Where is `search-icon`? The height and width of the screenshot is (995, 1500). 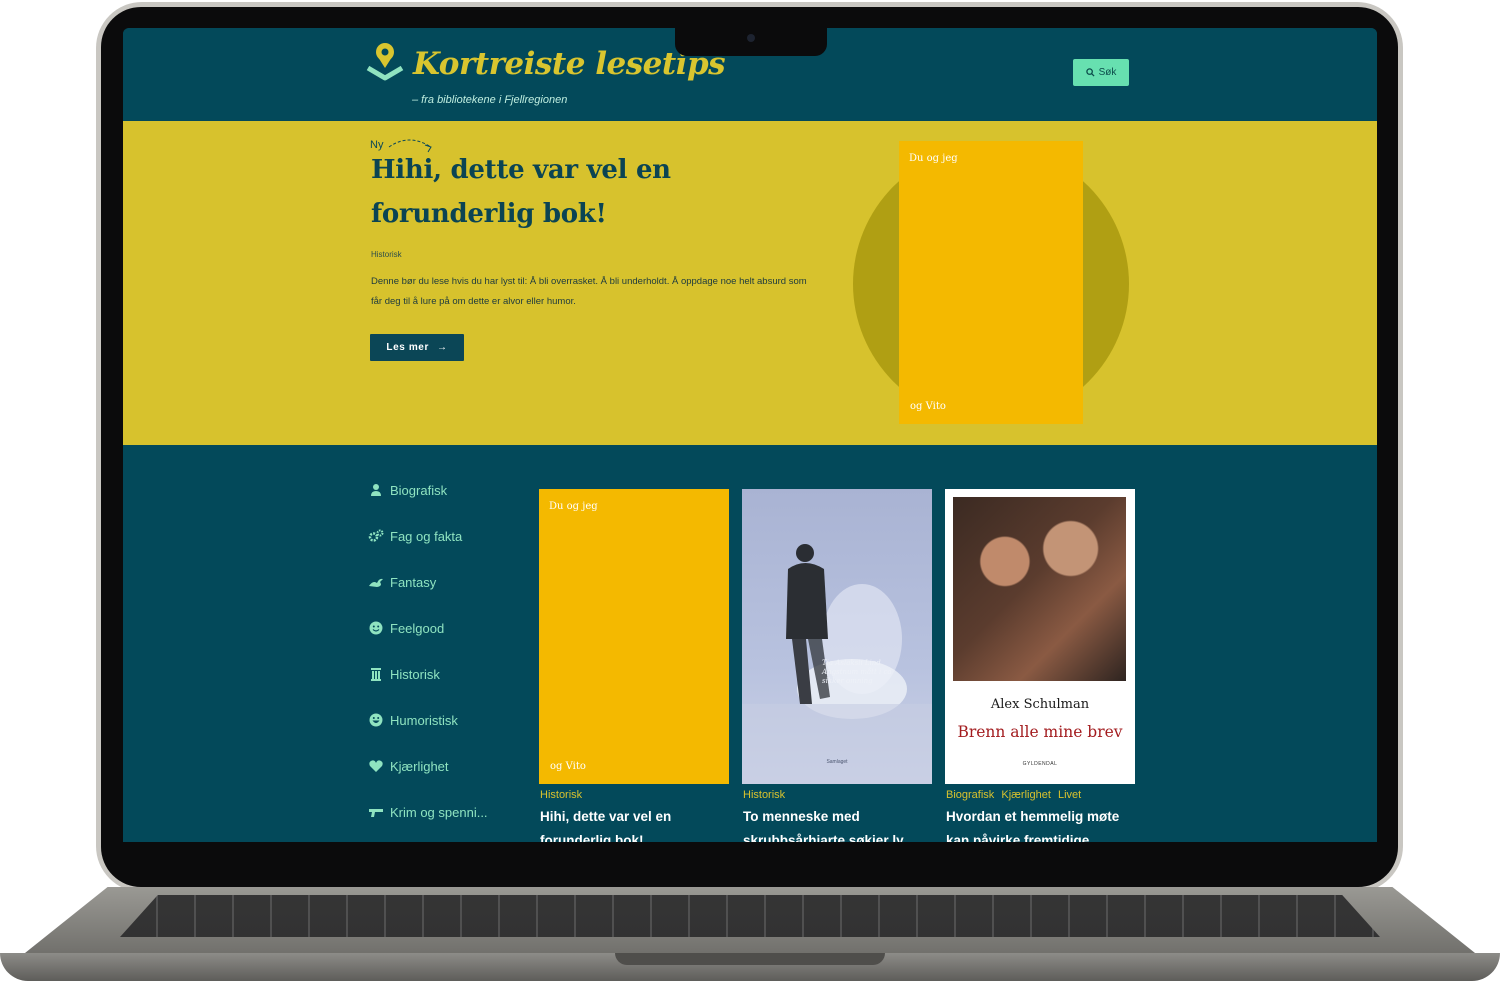
search-icon is located at coordinates (1090, 72).